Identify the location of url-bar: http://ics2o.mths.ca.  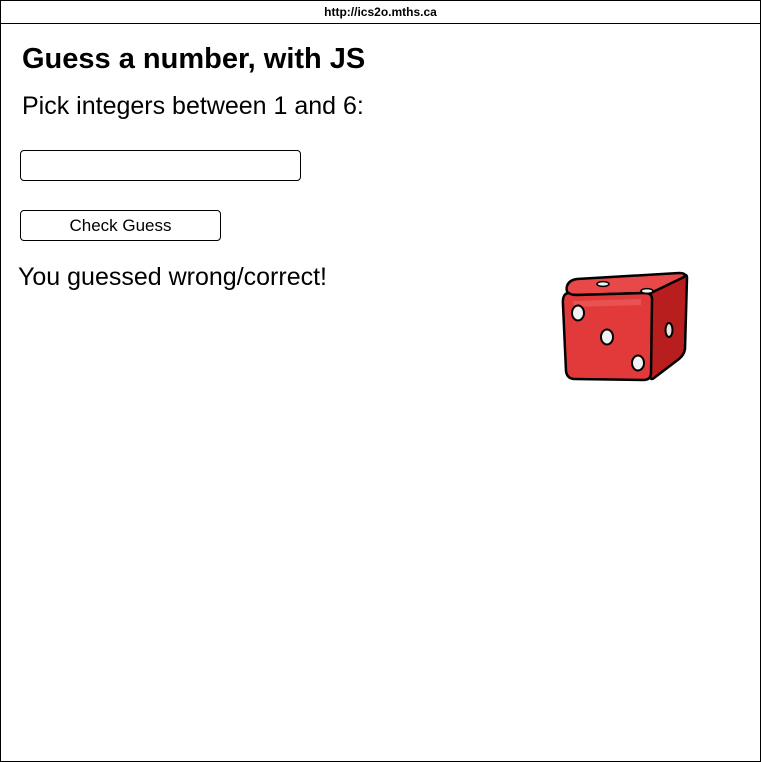
(380, 12).